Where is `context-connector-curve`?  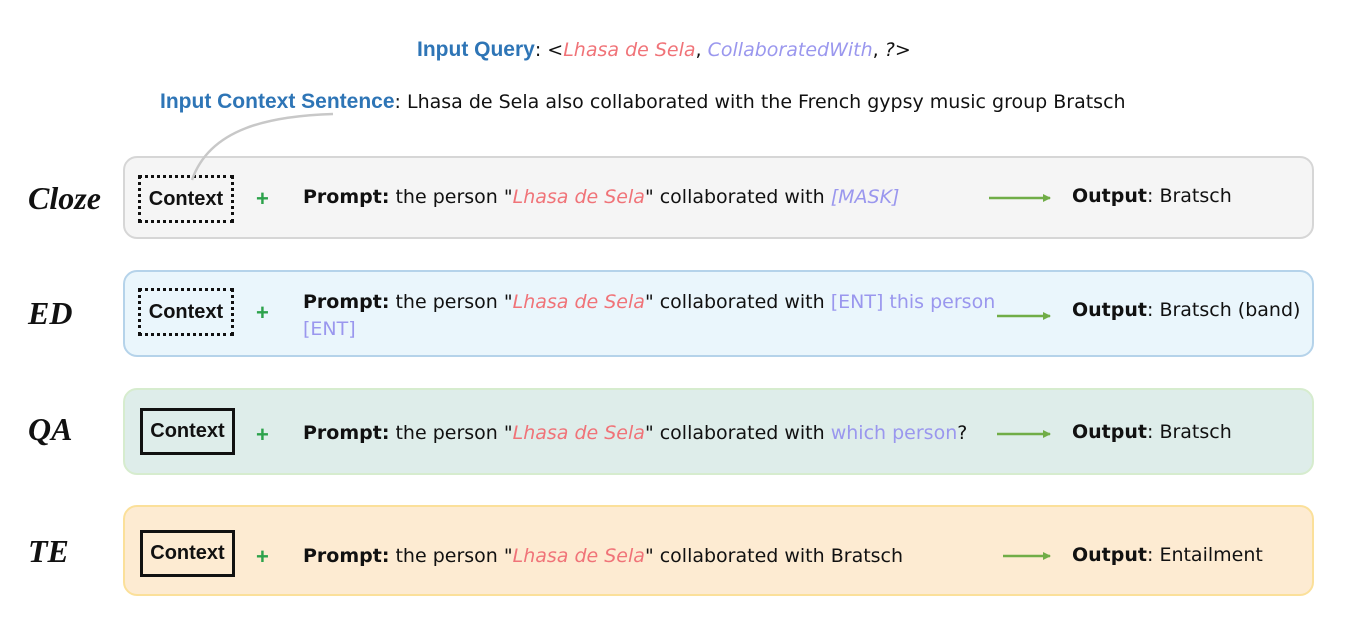
context-connector-curve is located at coordinates (262, 146).